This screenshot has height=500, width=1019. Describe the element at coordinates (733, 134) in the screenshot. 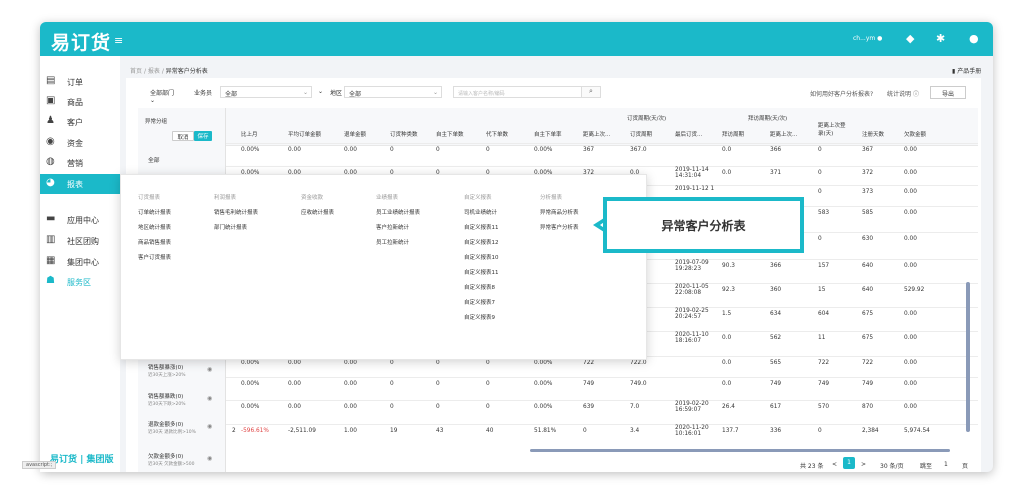

I see `column-header: 拜访周期` at that location.